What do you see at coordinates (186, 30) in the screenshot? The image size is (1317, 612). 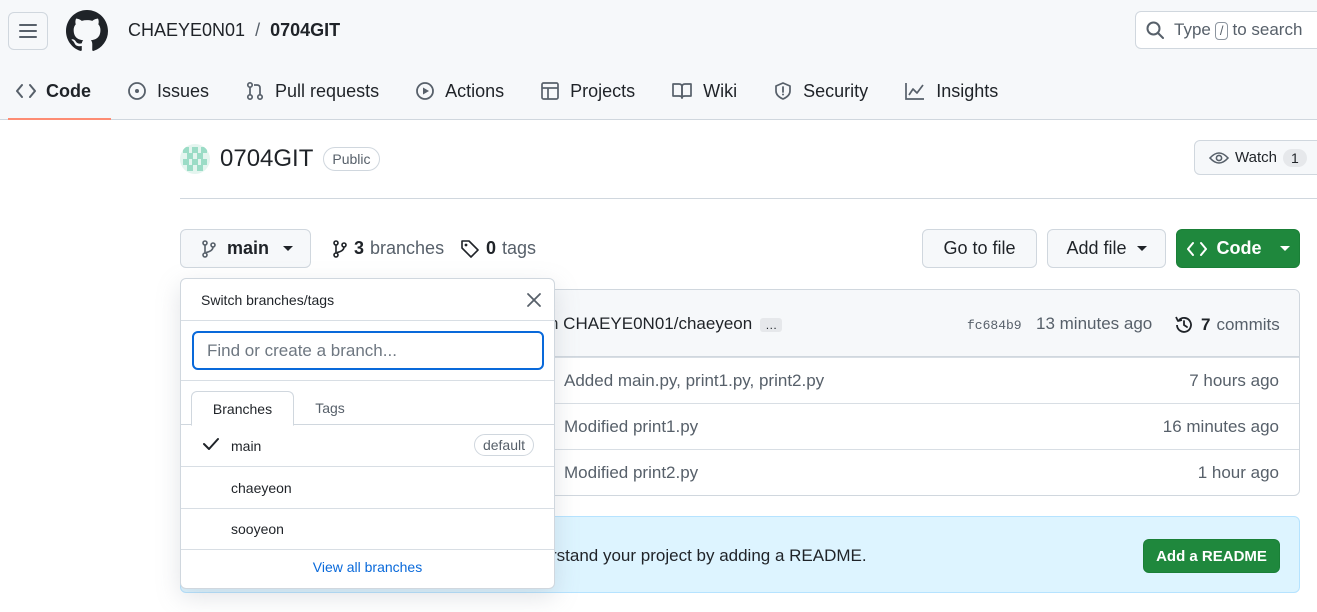 I see `breadcrumb-owner: CHAEYE0N01` at bounding box center [186, 30].